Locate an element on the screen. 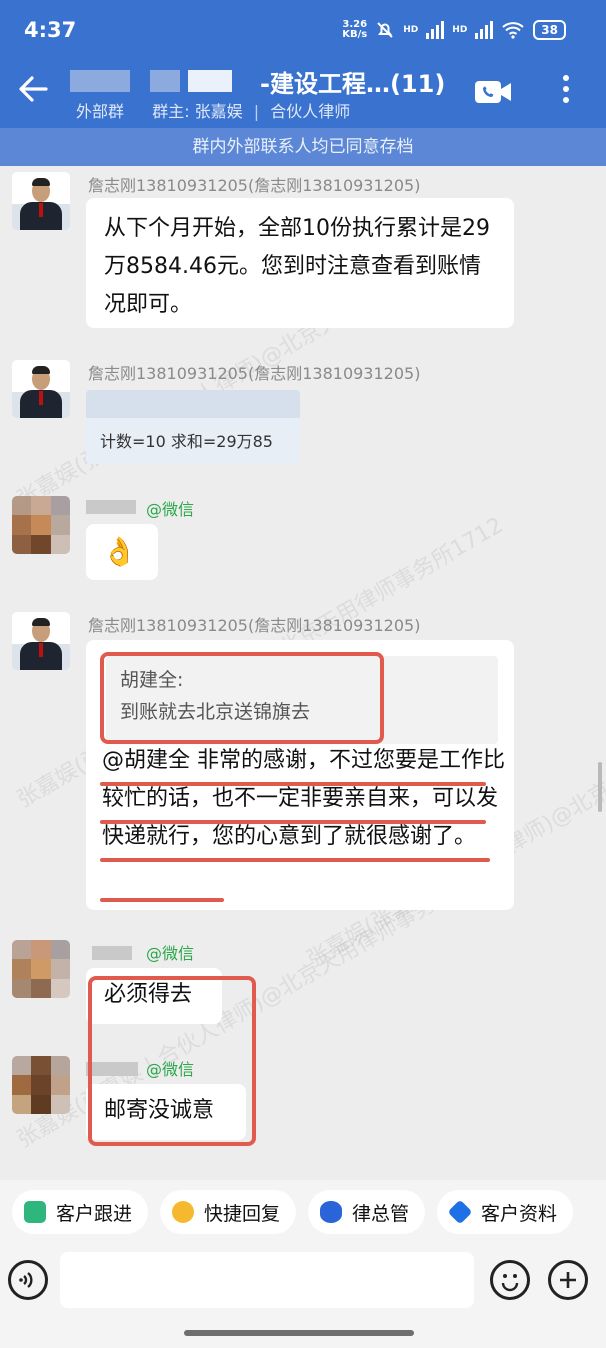  group-title: -建设工程…(11) is located at coordinates (352, 81).